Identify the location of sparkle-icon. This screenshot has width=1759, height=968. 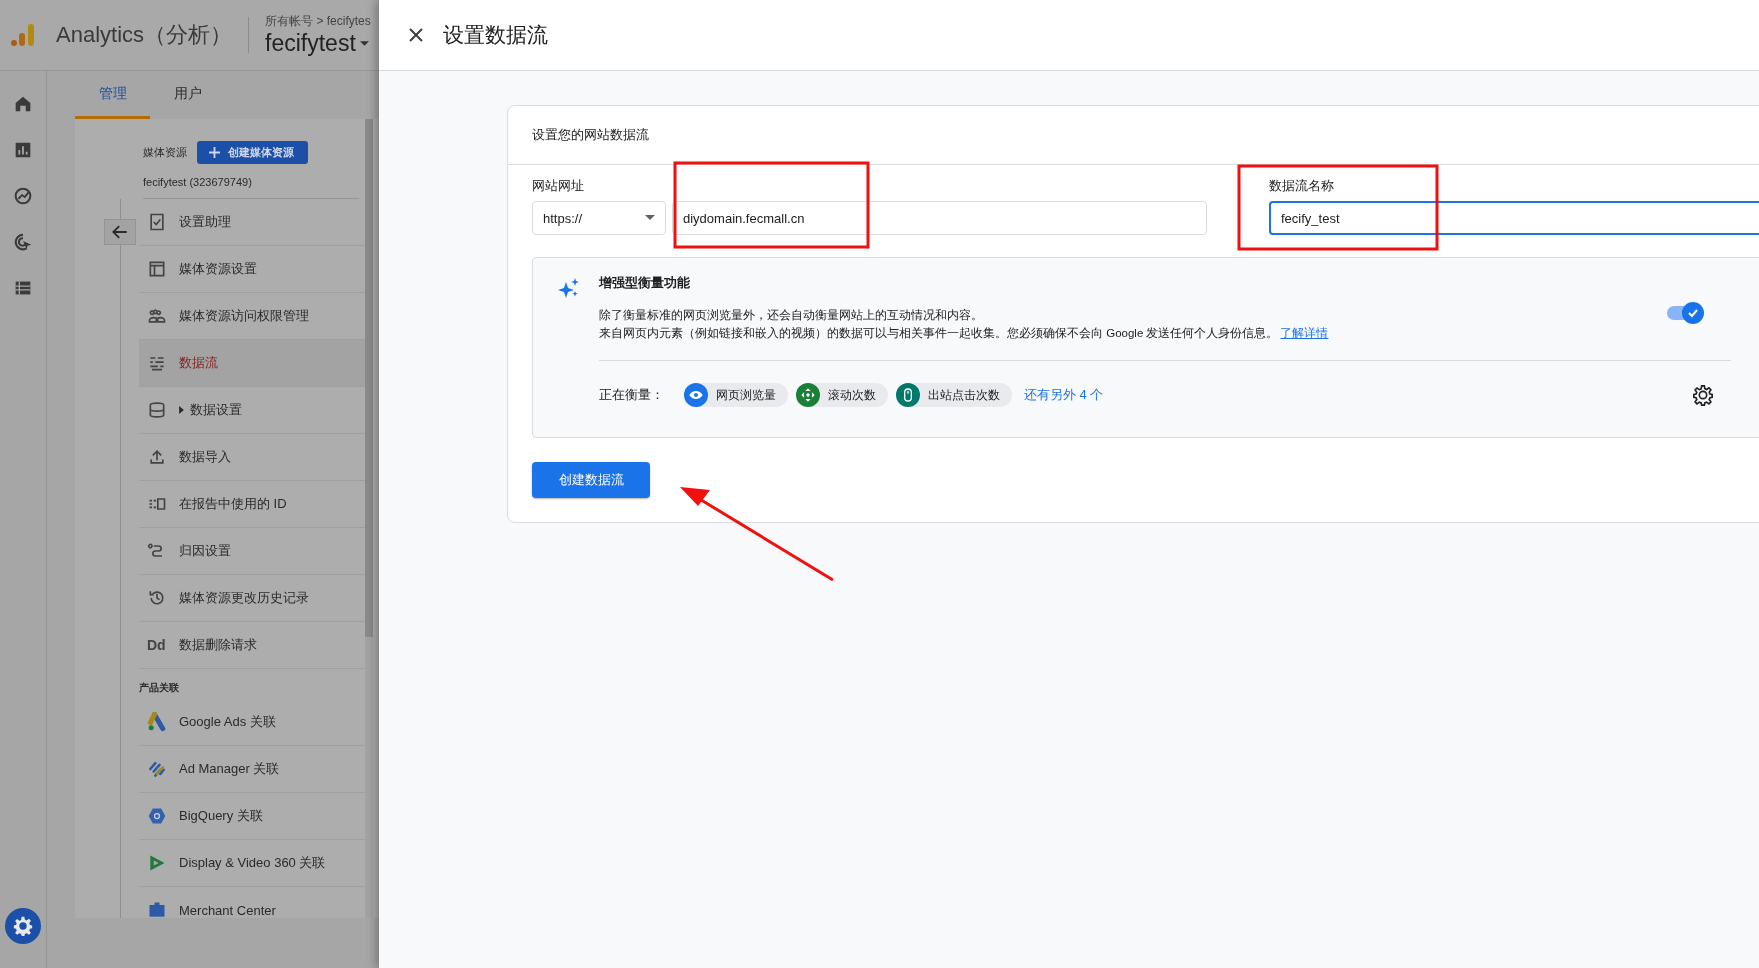
(569, 288).